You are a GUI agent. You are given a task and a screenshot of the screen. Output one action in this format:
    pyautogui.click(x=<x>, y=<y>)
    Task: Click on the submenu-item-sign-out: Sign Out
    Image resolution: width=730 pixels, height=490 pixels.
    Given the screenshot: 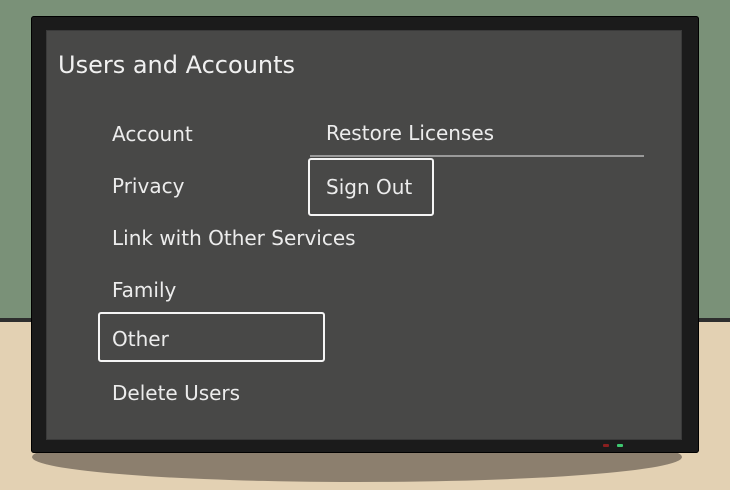 What is the action you would take?
    pyautogui.click(x=371, y=187)
    